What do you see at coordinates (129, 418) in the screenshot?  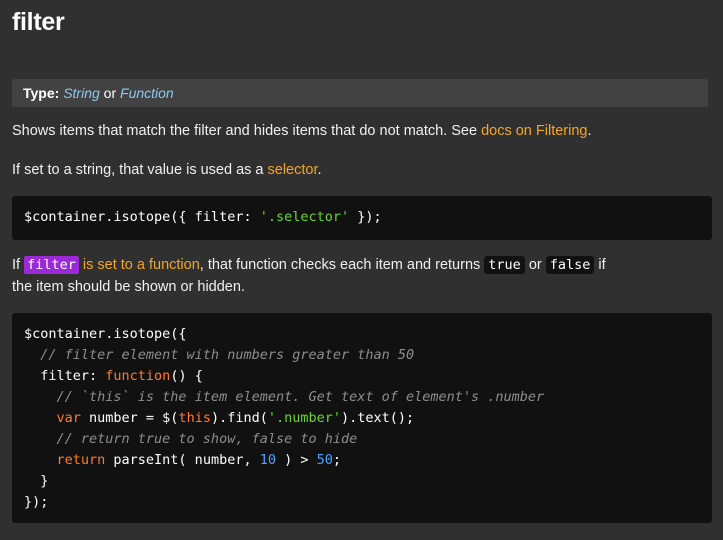 I see `code2-line5a: number = $(` at bounding box center [129, 418].